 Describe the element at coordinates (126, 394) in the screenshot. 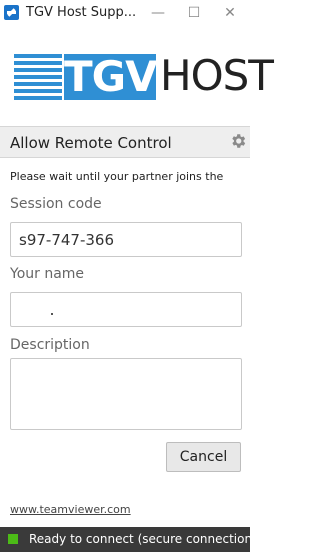

I see `description-field` at that location.